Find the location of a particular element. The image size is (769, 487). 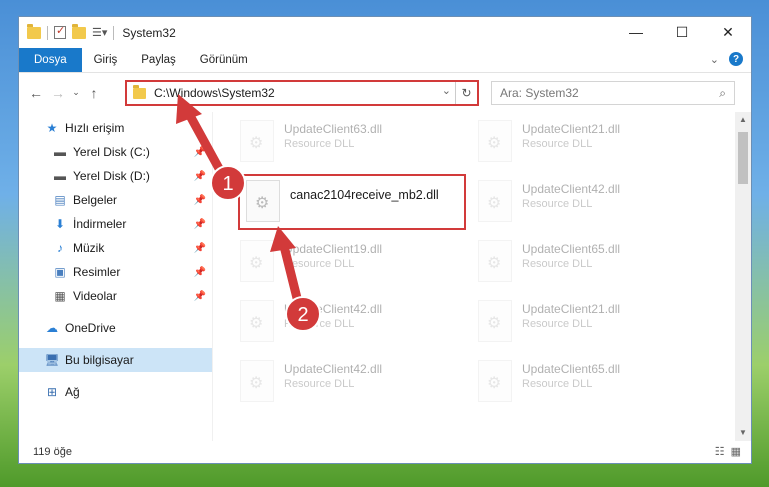

highlighted-file-item: canac2104receive_mb2.dll is located at coordinates (352, 202).